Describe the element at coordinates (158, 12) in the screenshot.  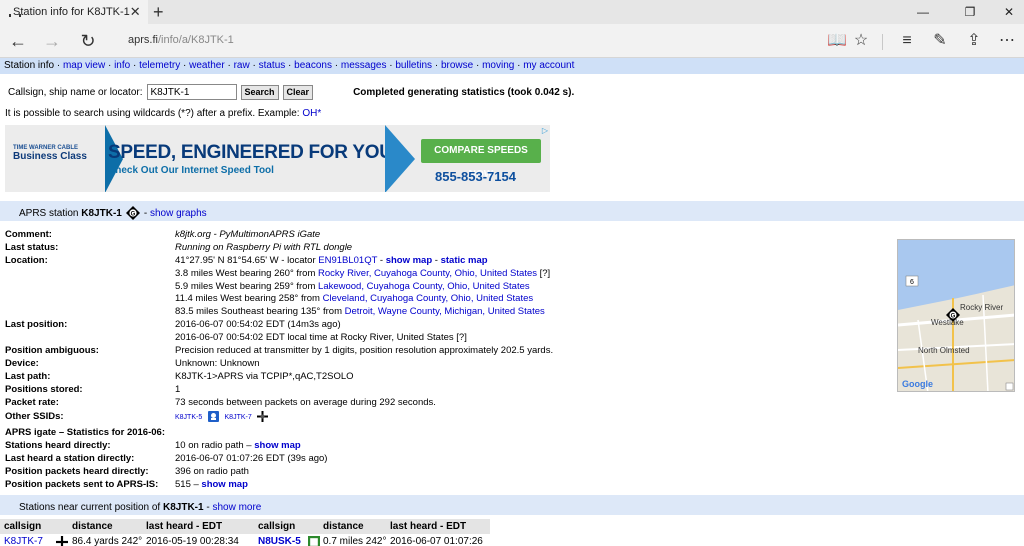
I see `new-tab-button: +` at that location.